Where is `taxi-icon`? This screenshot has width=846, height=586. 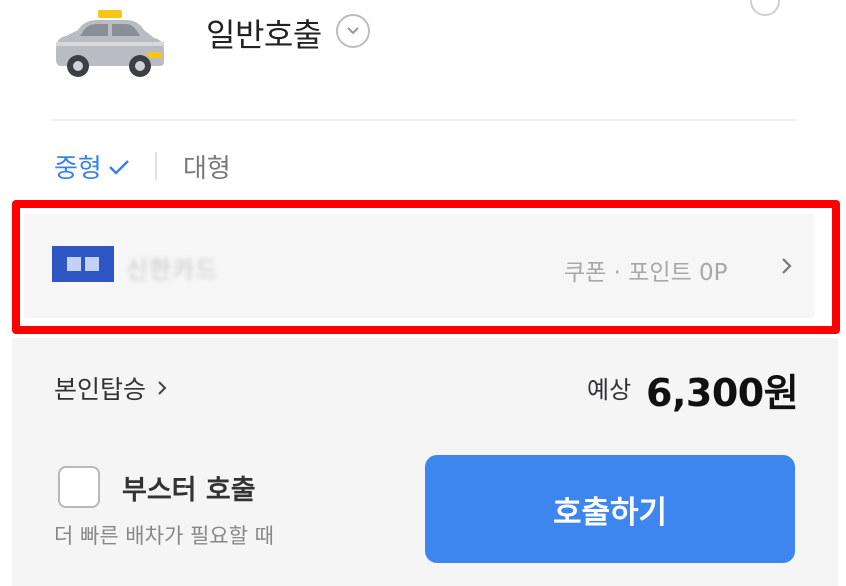 taxi-icon is located at coordinates (110, 44).